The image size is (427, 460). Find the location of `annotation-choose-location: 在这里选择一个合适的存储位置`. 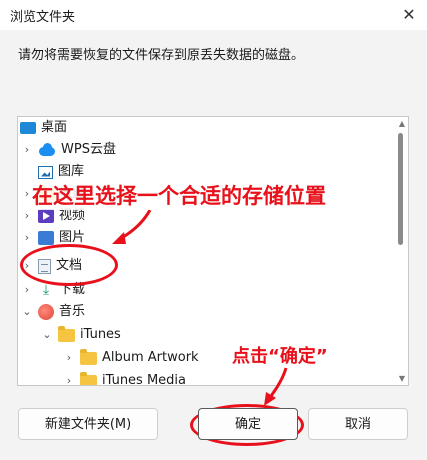

annotation-choose-location: 在这里选择一个合适的存储位置 is located at coordinates (179, 195).